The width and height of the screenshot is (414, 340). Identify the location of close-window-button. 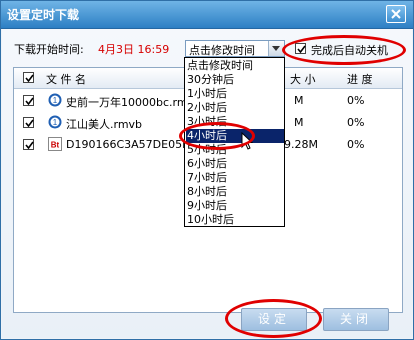
(396, 14).